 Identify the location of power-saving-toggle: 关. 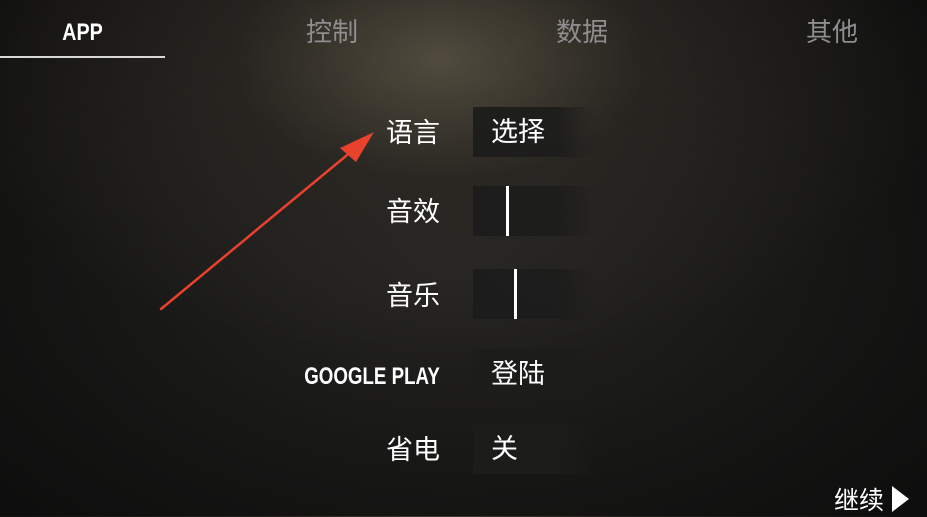
(534, 449).